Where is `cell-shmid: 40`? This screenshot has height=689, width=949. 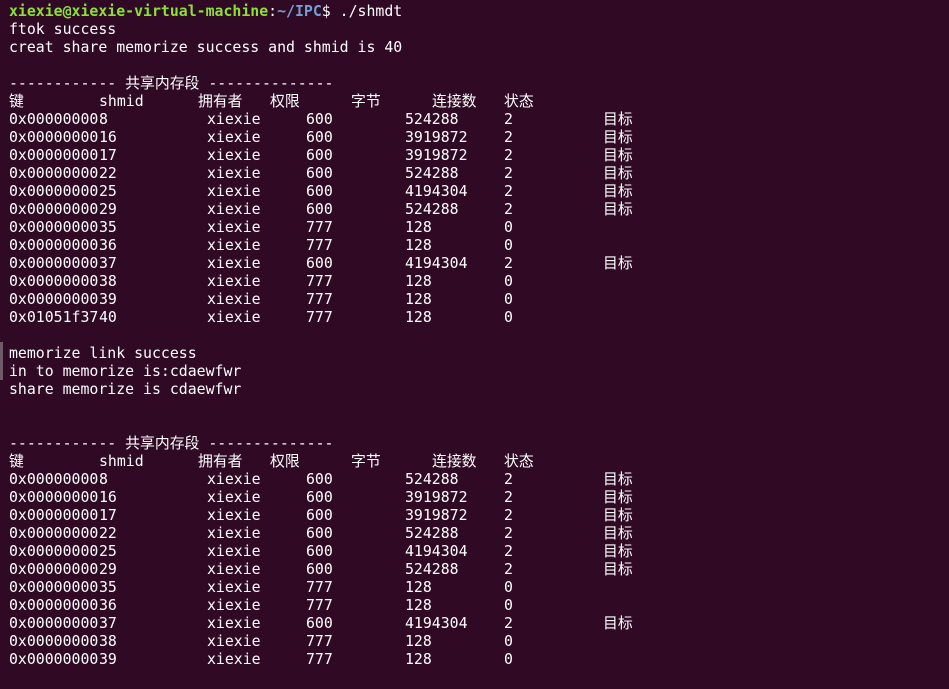
cell-shmid: 40 is located at coordinates (108, 317).